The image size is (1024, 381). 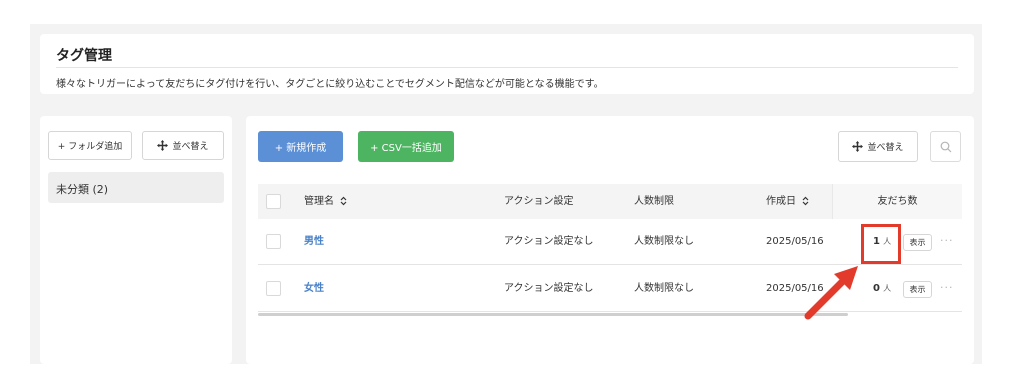 I want to click on tag-name-link: 男性, so click(x=314, y=242).